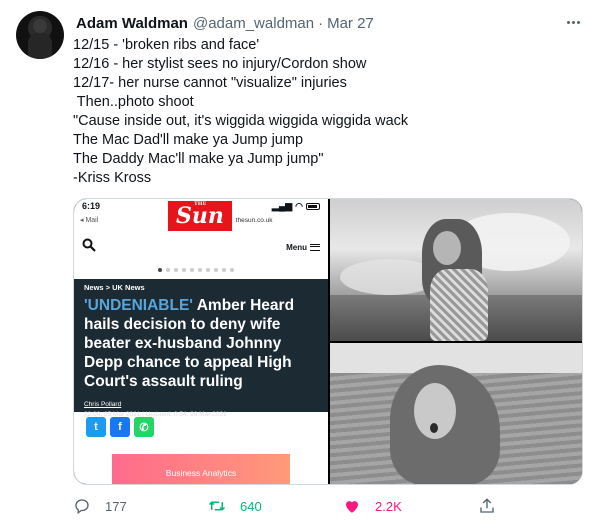 The height and width of the screenshot is (528, 600). Describe the element at coordinates (288, 506) in the screenshot. I see `tweet-actions: 177 640 2.2K` at that location.